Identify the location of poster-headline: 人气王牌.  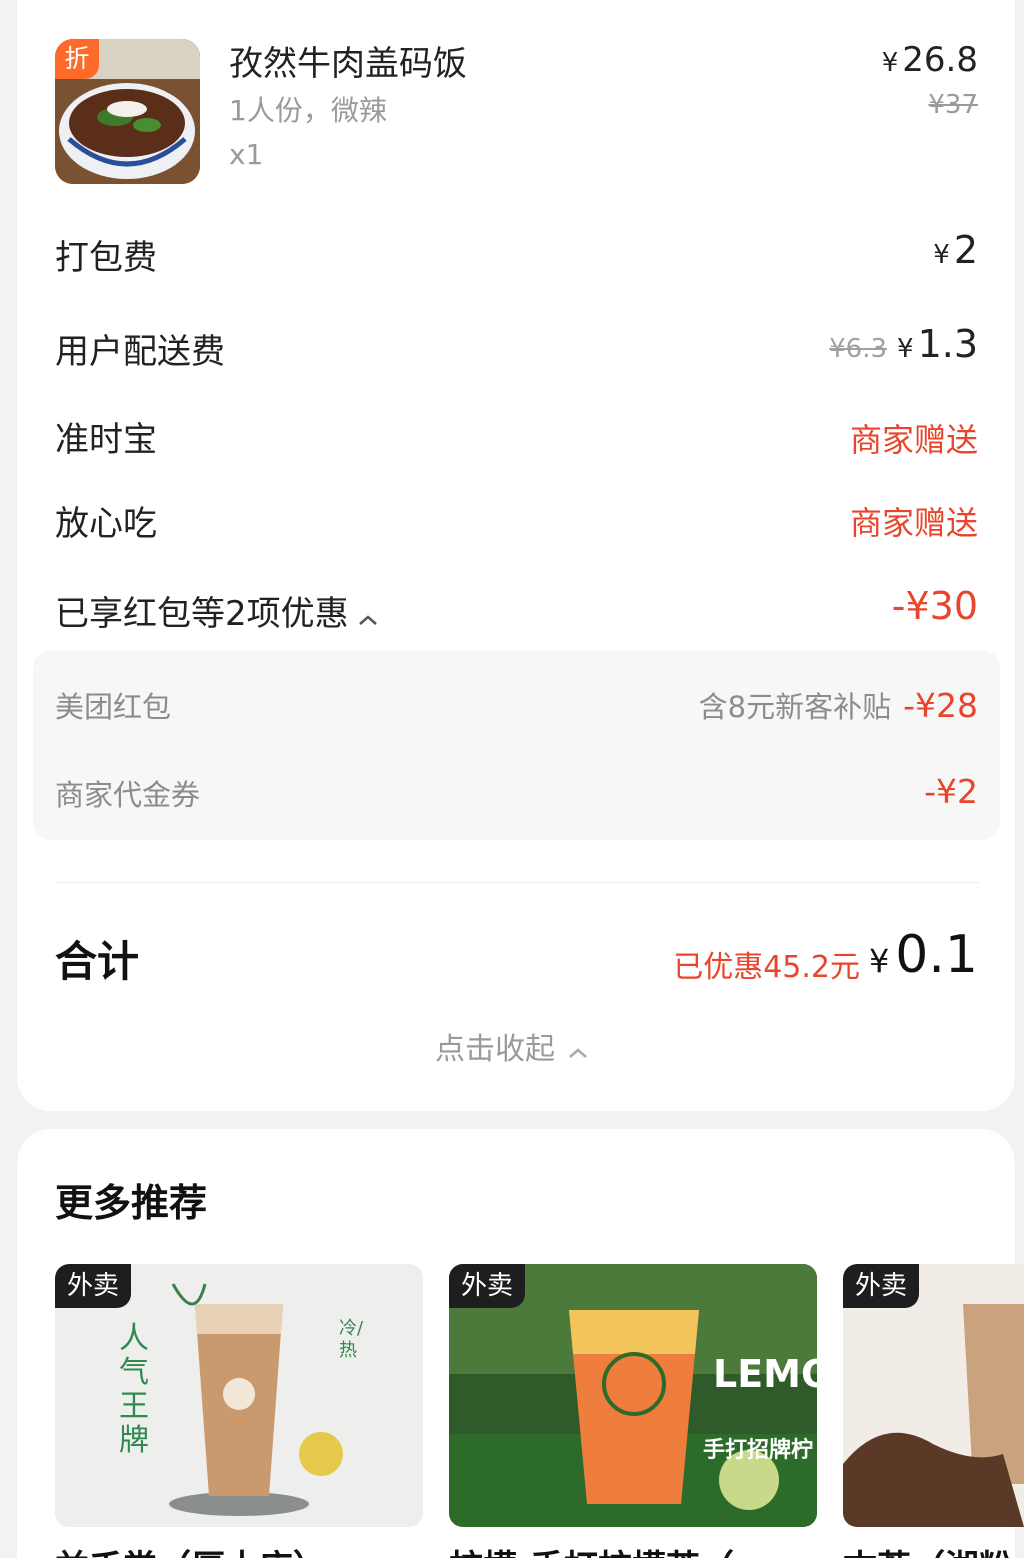
(134, 1389).